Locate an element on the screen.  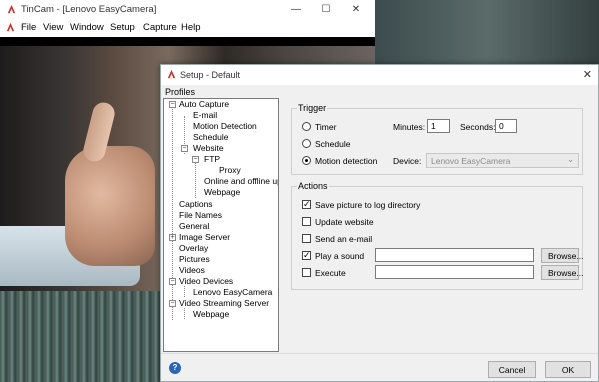
minimize-button: — is located at coordinates (296, 9).